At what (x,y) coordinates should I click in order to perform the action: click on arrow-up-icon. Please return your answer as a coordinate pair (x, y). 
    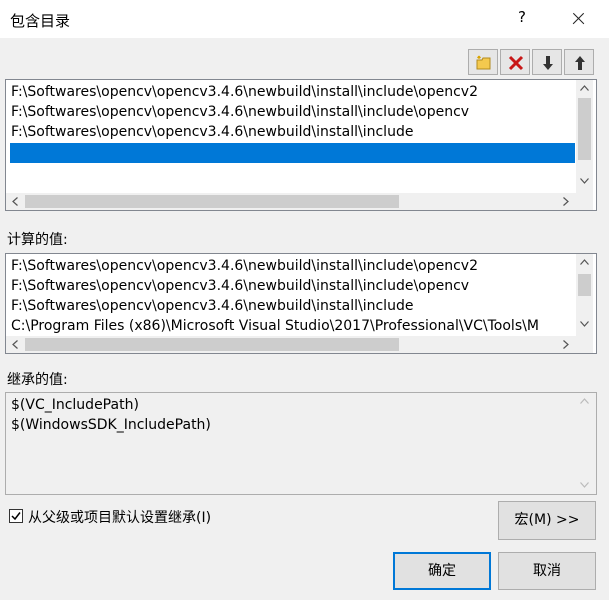
    Looking at the image, I should click on (580, 63).